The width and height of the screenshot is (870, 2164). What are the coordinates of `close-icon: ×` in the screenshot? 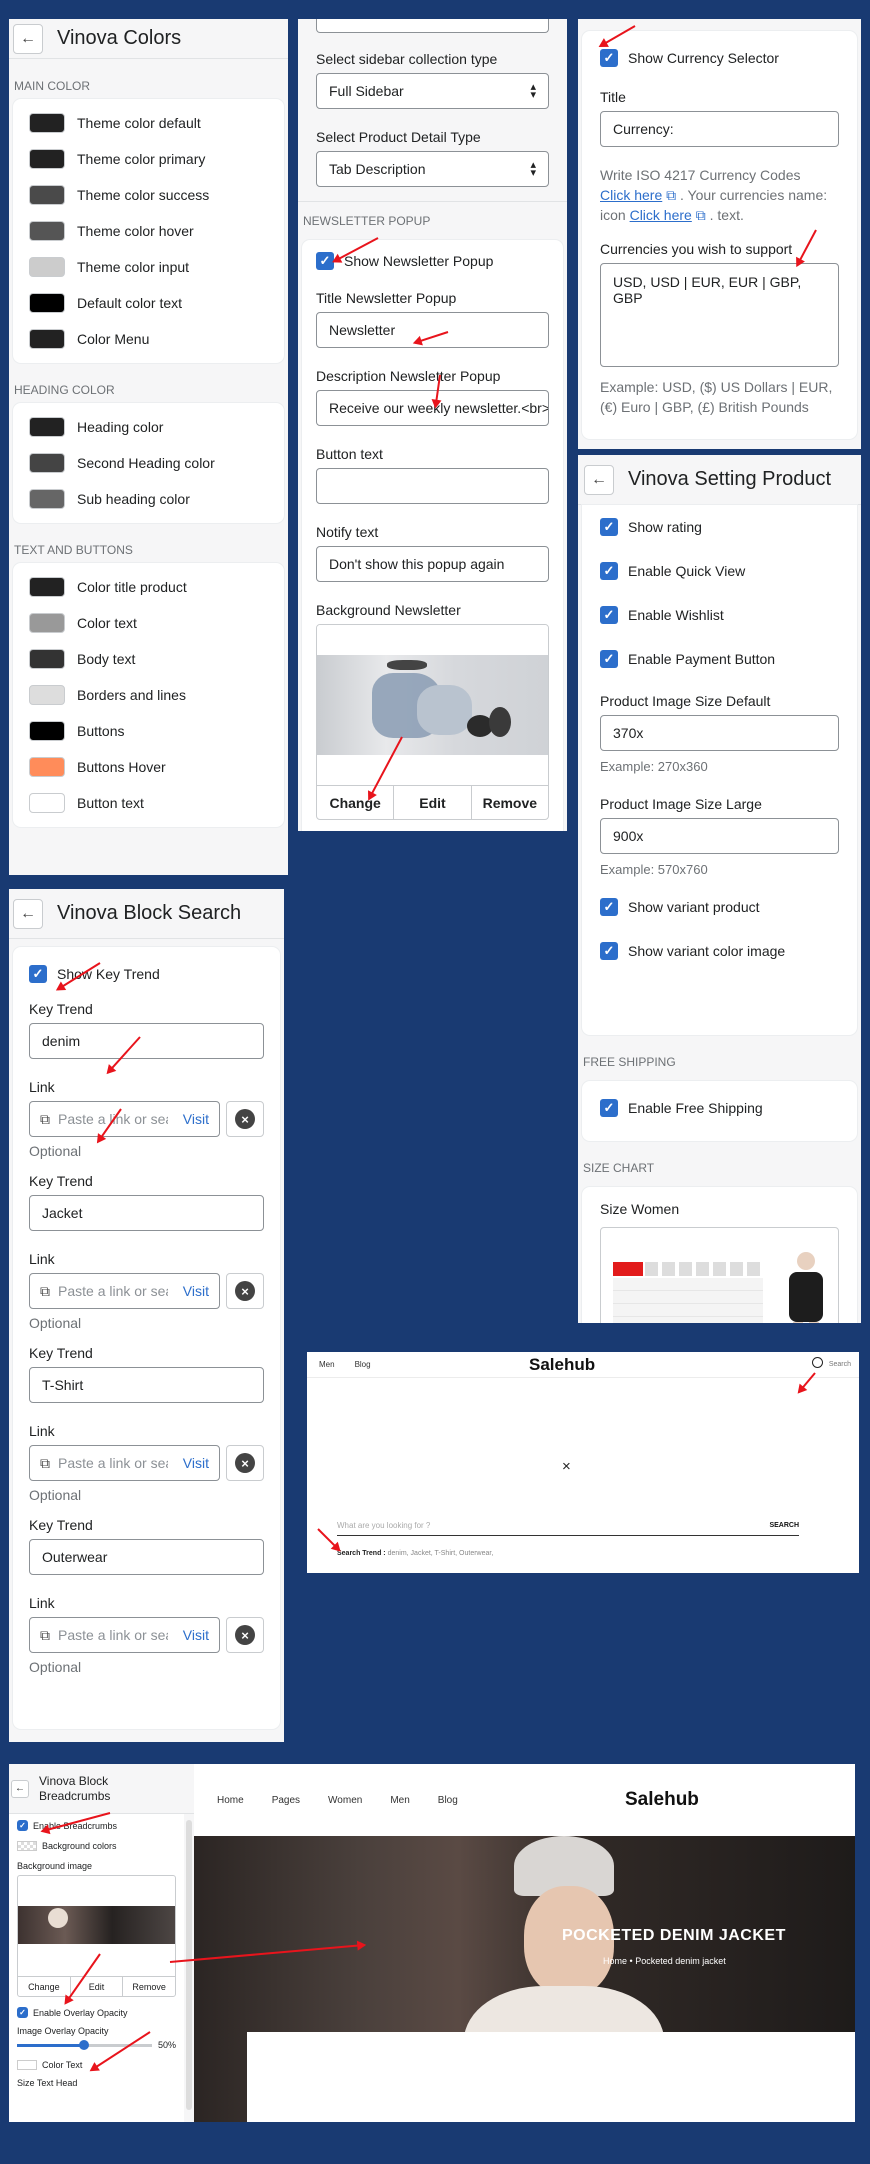 It's located at (566, 1466).